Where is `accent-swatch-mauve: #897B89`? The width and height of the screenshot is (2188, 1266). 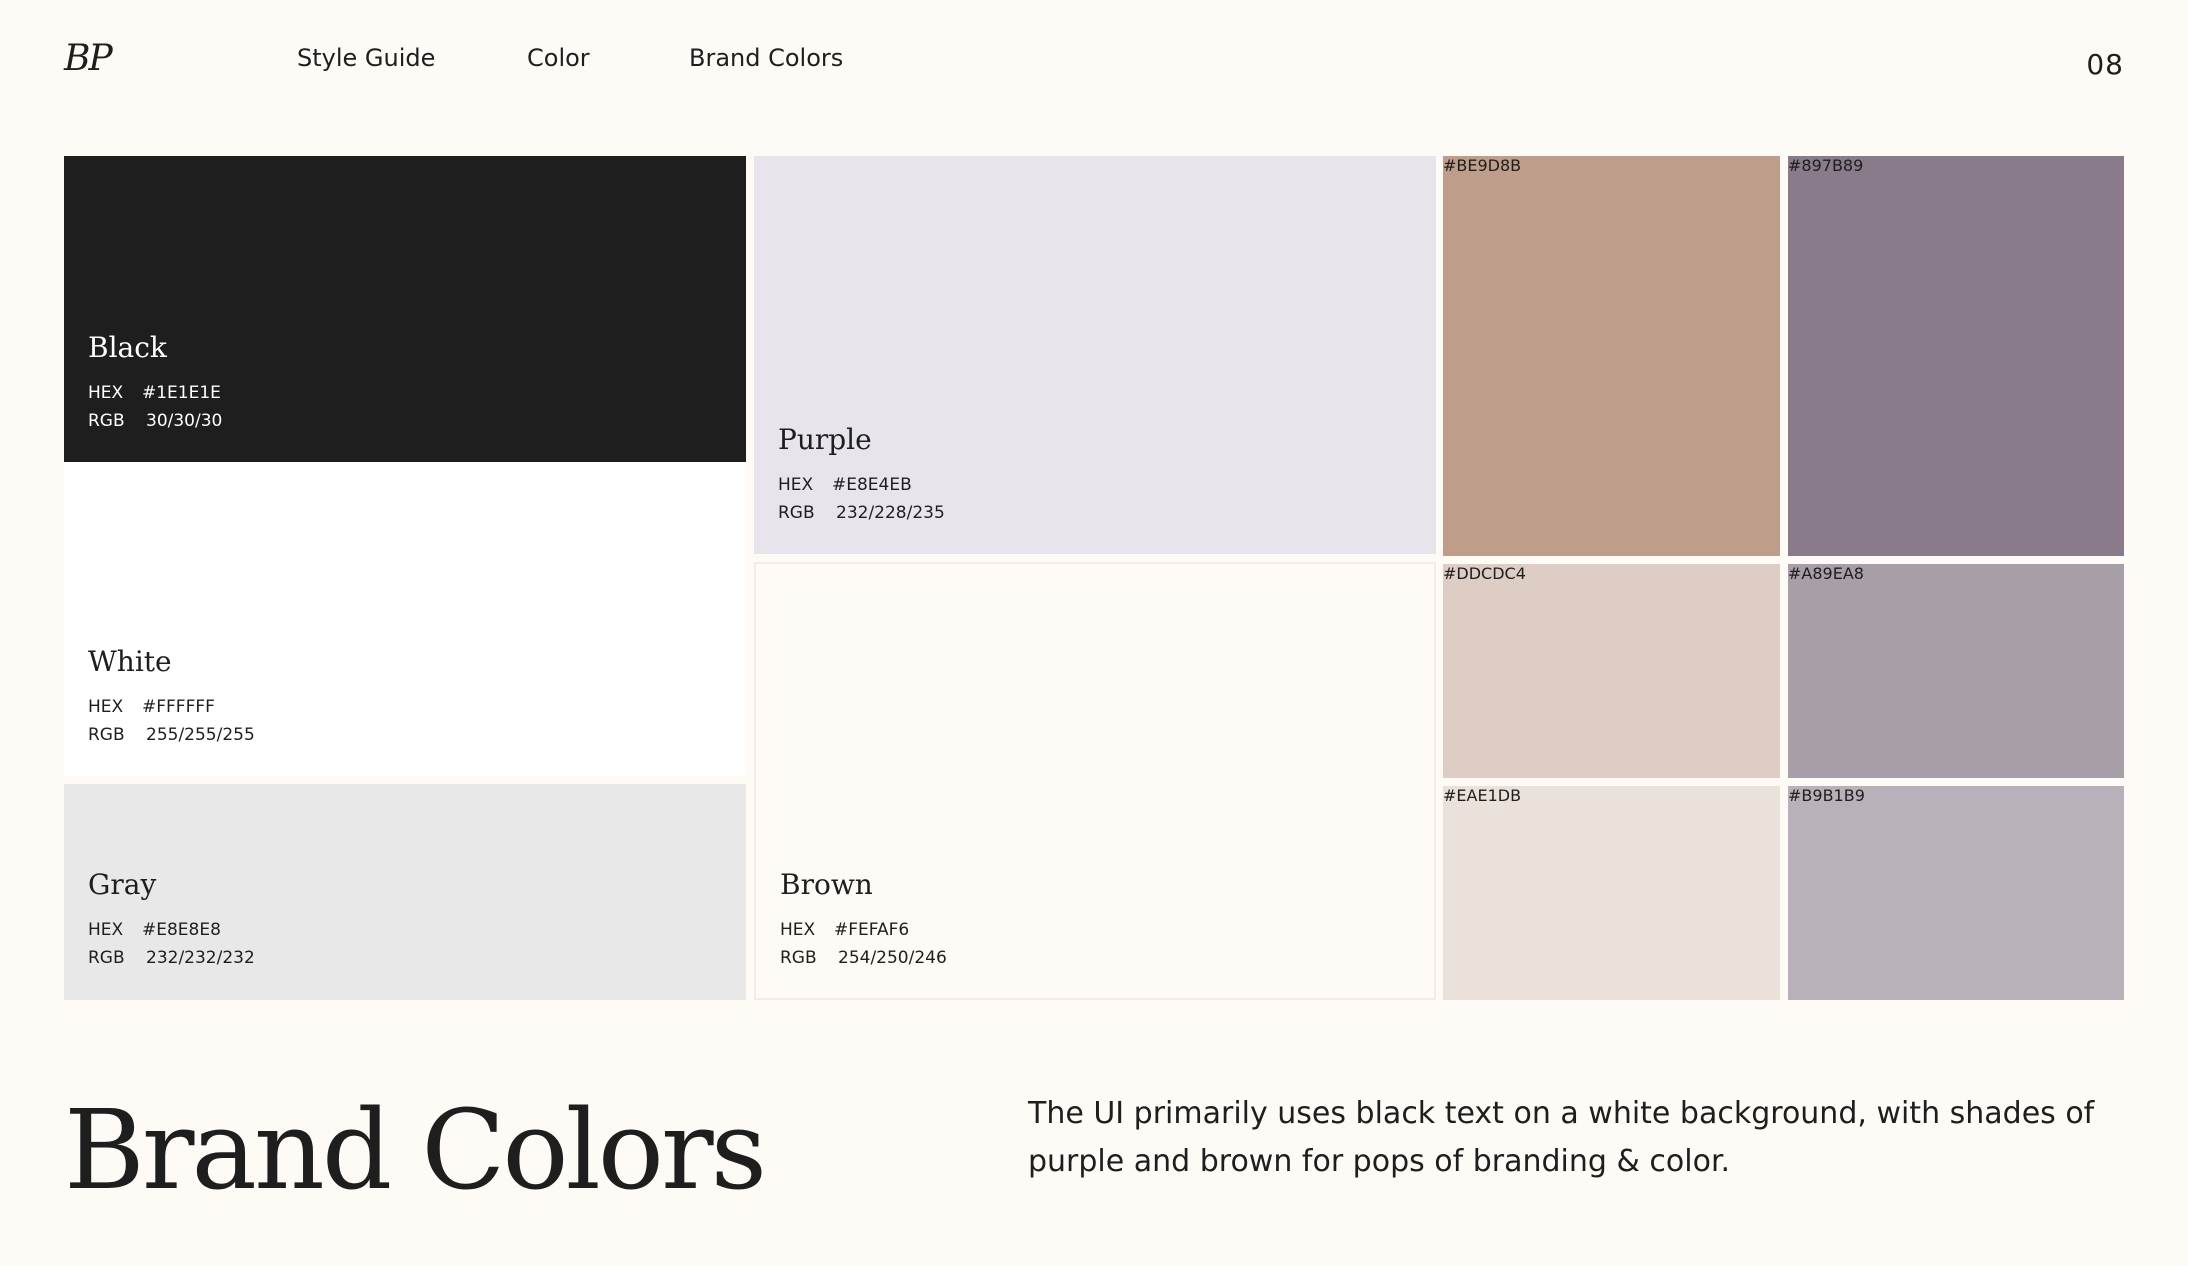
accent-swatch-mauve: #897B89 is located at coordinates (1956, 356).